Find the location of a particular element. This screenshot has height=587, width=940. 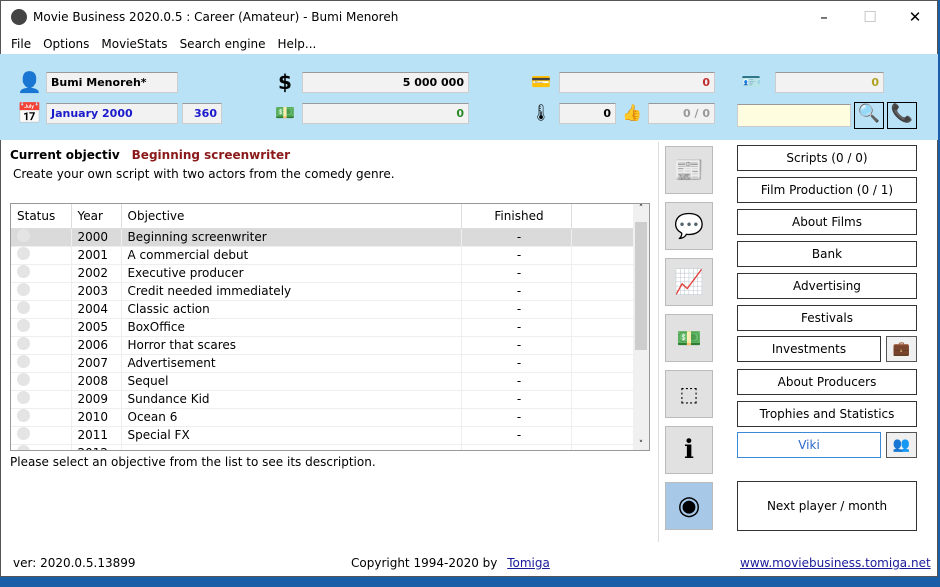

table-row: 2000 Beginning screenwriter - is located at coordinates (323, 237).